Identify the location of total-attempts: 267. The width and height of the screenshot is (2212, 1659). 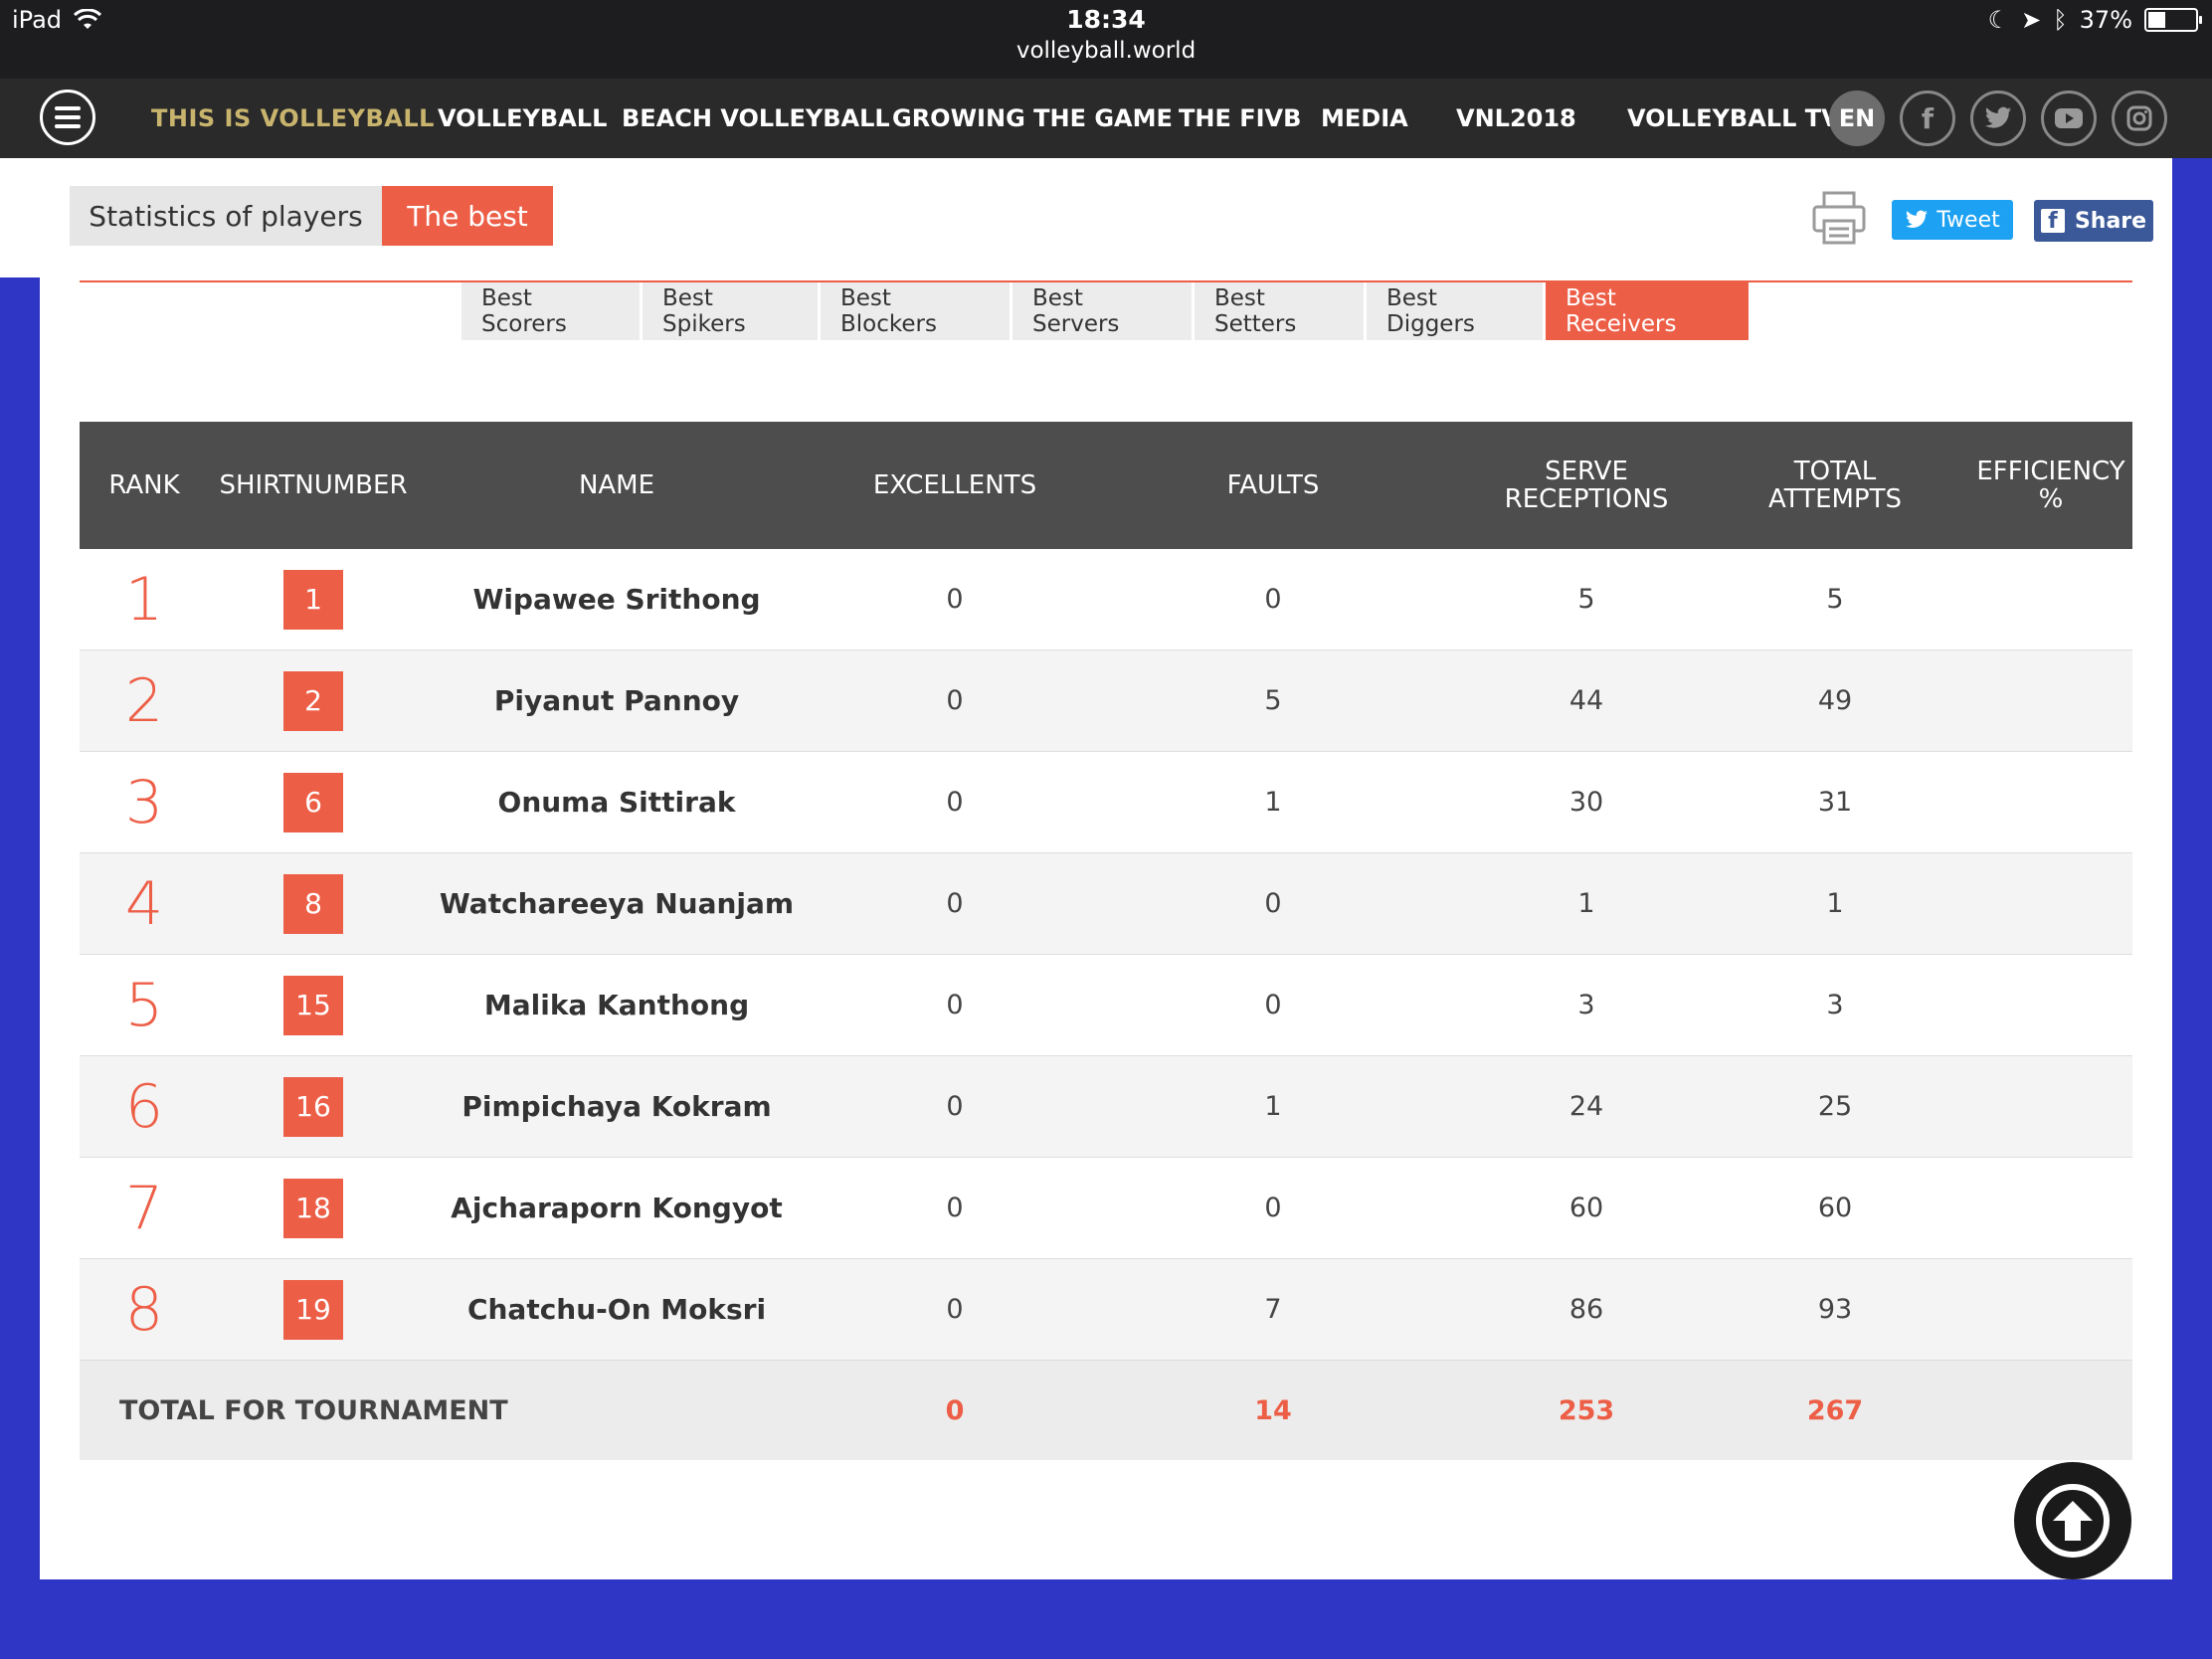
(1835, 1410).